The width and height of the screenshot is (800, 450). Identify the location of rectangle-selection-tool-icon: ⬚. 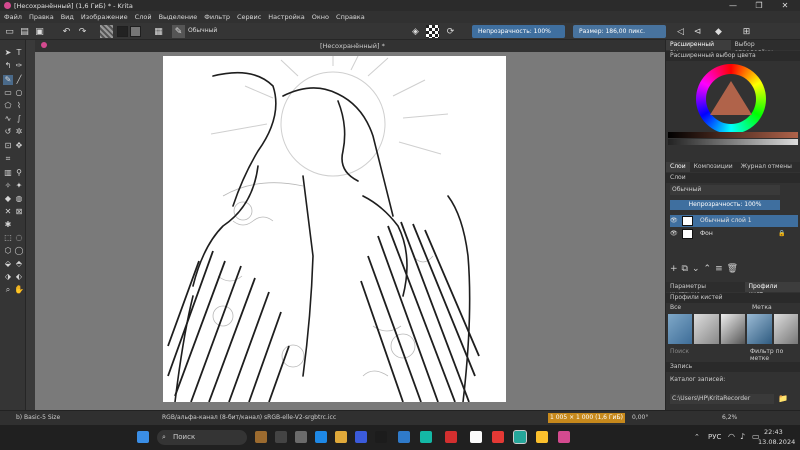
(8, 238).